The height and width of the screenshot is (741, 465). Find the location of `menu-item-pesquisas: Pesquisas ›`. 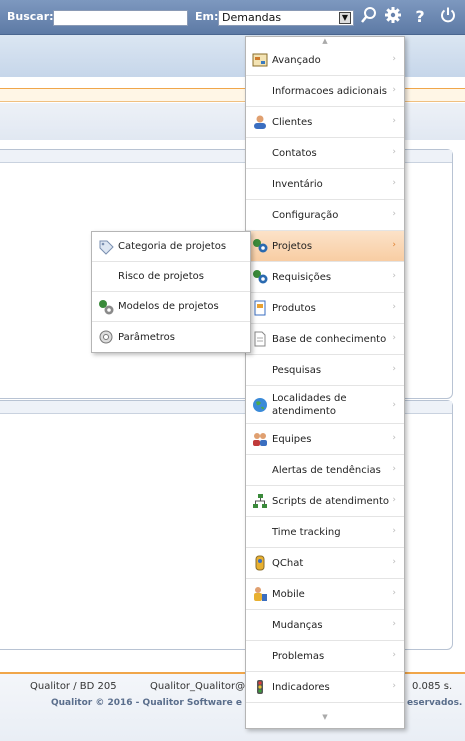

menu-item-pesquisas: Pesquisas › is located at coordinates (325, 370).